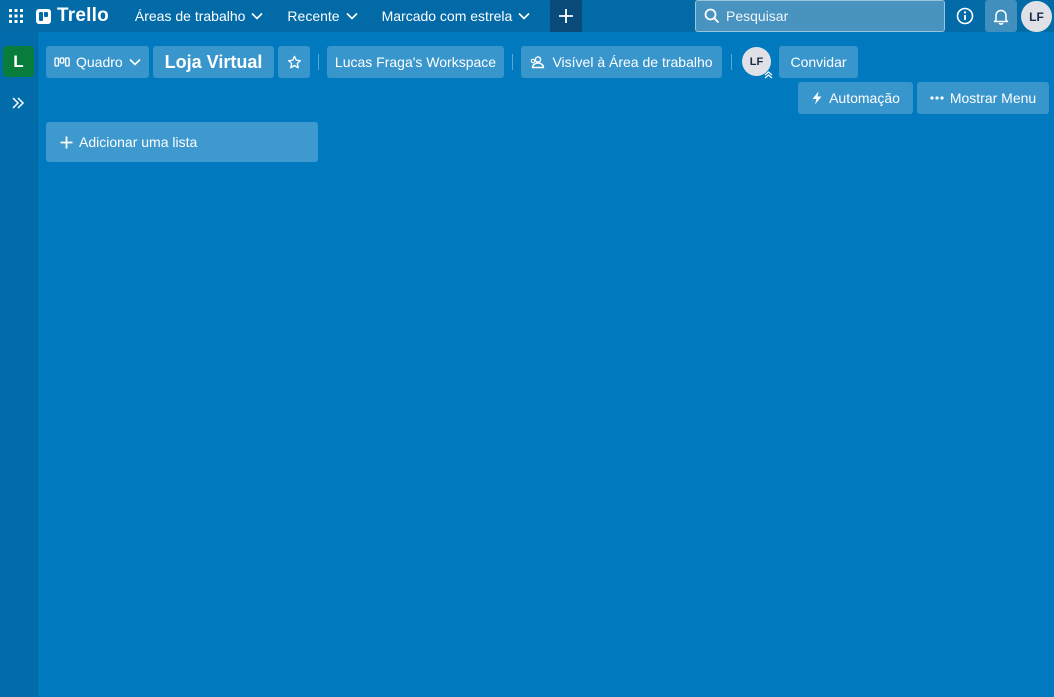 This screenshot has width=1054, height=697. I want to click on show-menu-button: Mostrar Menu, so click(983, 98).